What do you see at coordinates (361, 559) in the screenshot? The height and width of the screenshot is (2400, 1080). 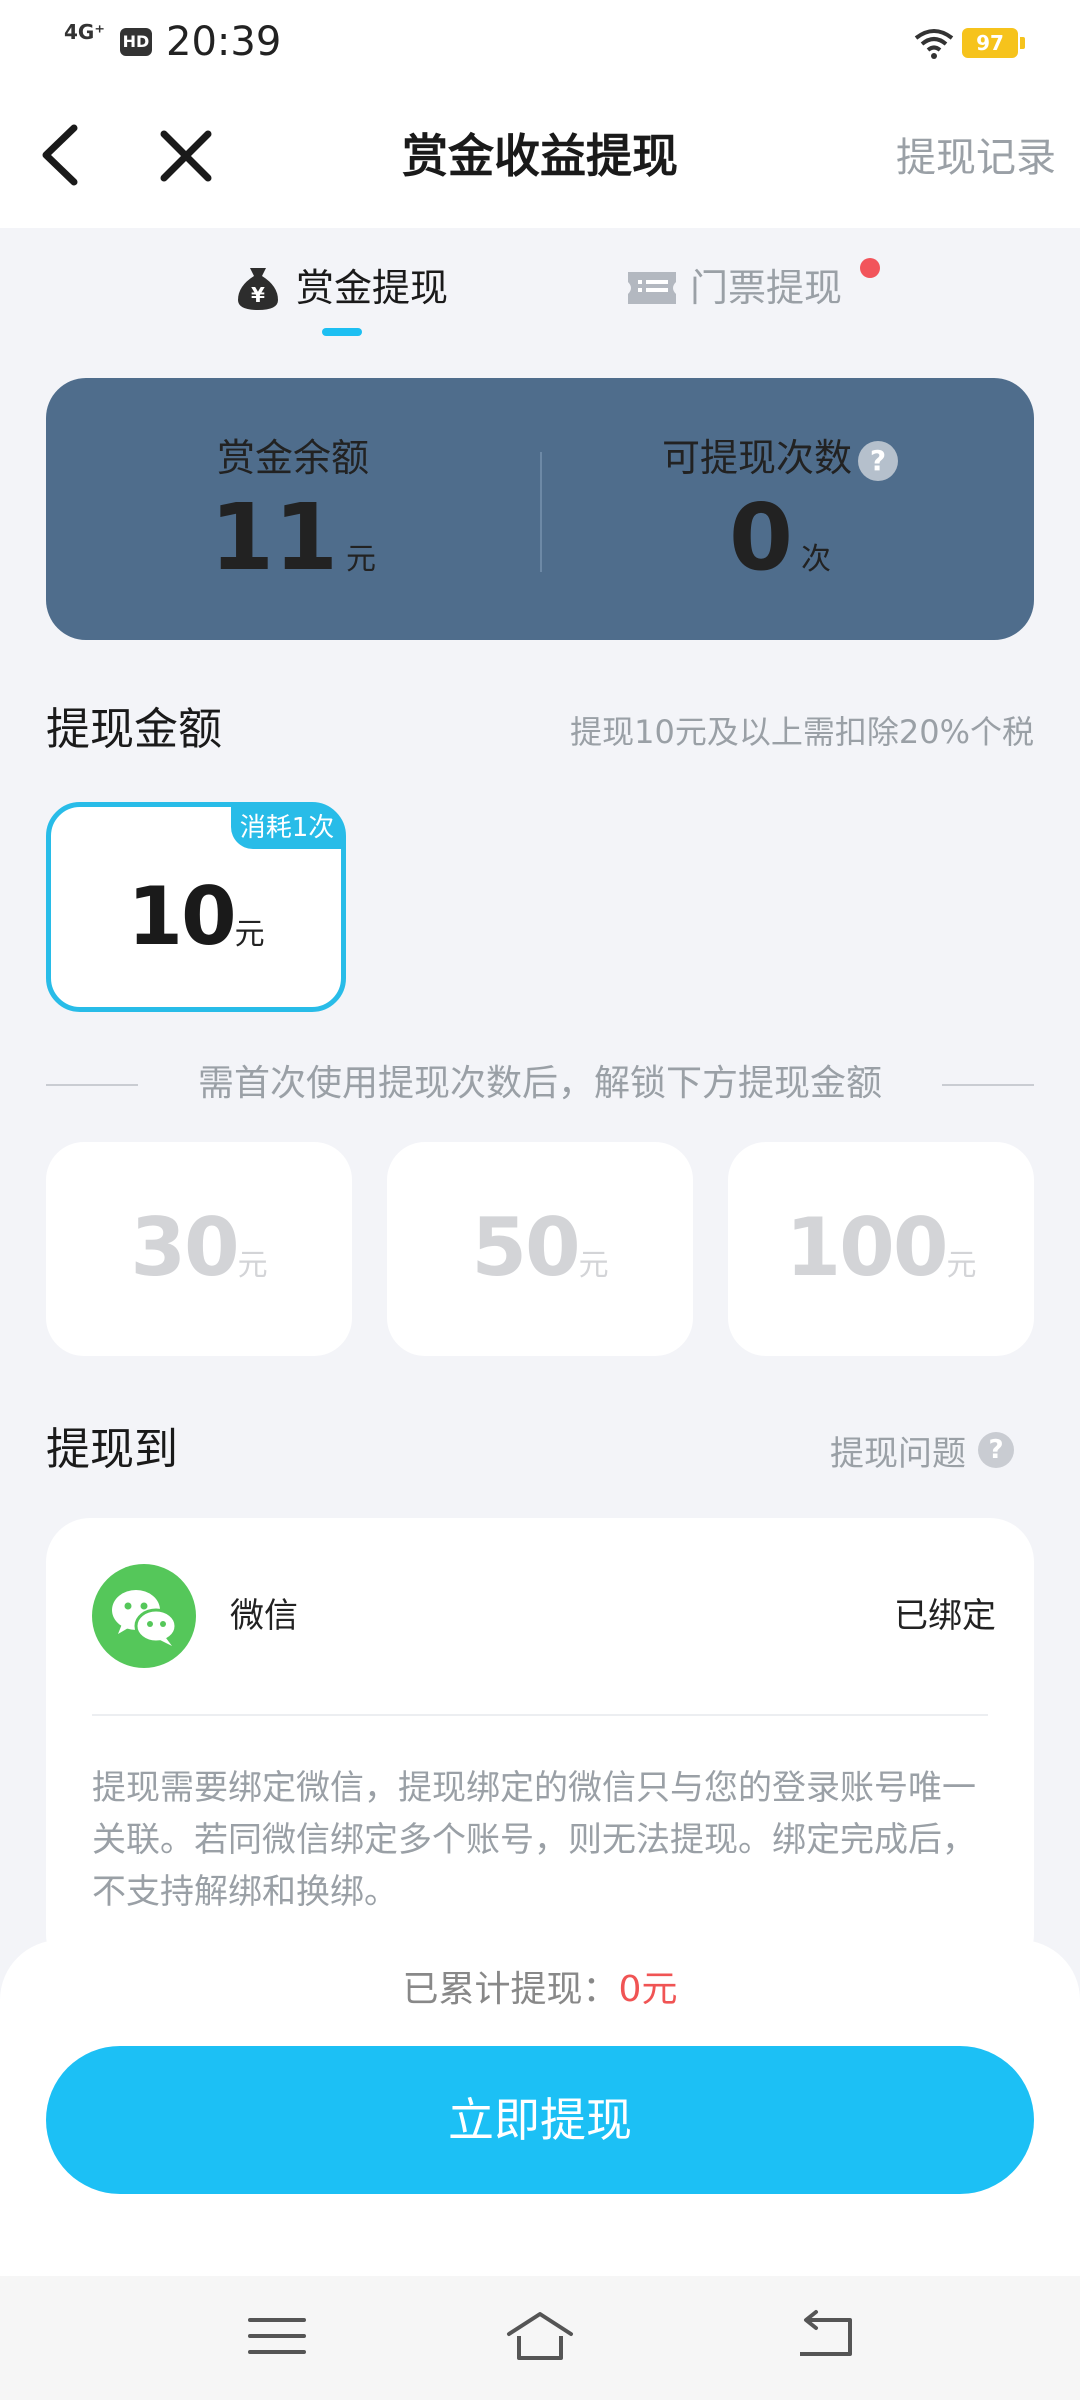 I see `balance-unit: 元` at bounding box center [361, 559].